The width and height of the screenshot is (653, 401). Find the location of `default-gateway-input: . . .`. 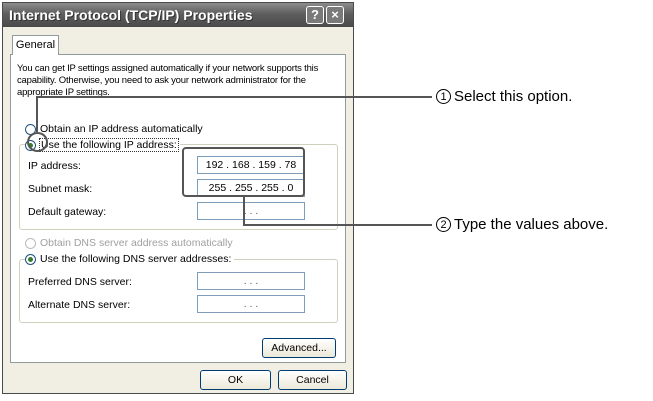

default-gateway-input: . . . is located at coordinates (251, 211).